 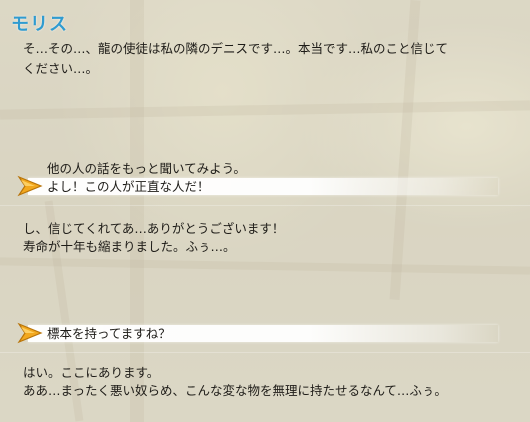 I want to click on dialogue-line: 寿命が十年も縮まりました。ふぅ…。, so click(x=129, y=246).